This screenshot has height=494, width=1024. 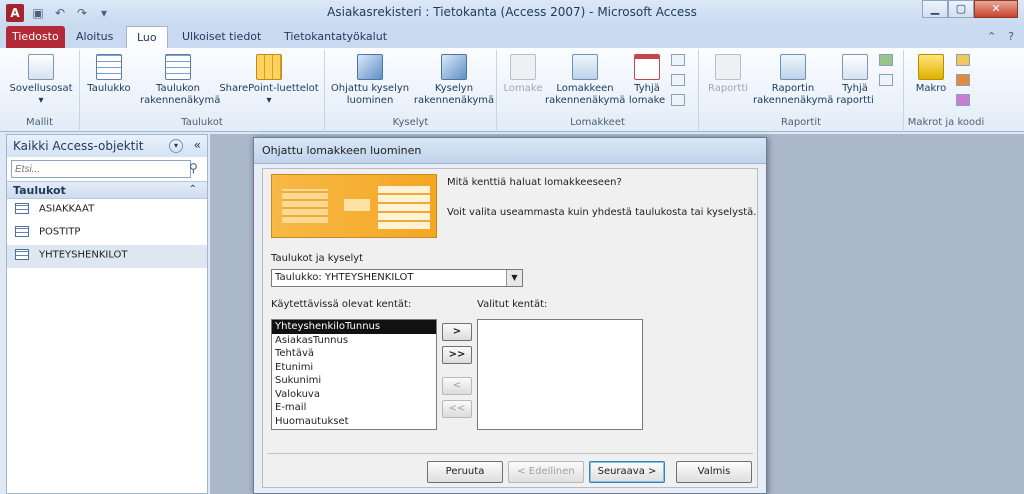 What do you see at coordinates (647, 67) in the screenshot?
I see `blank-form-icon` at bounding box center [647, 67].